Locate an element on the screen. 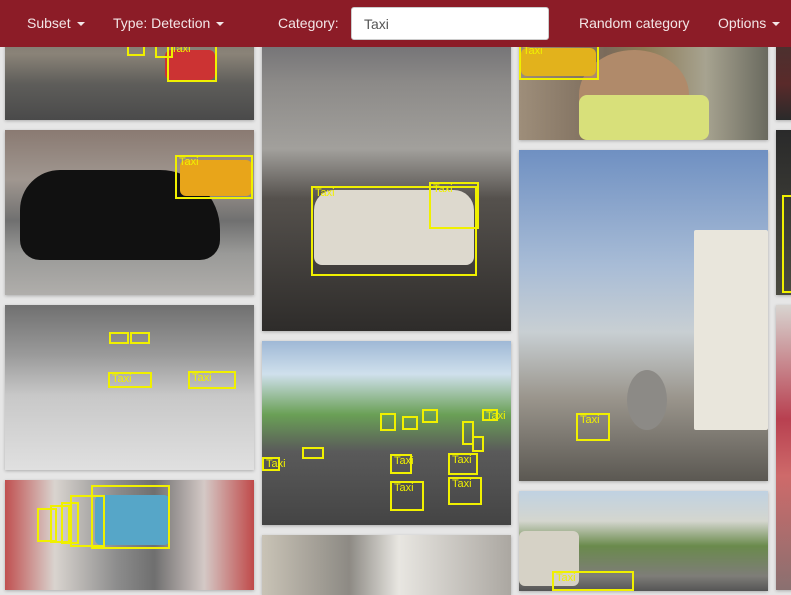 Image resolution: width=791 pixels, height=595 pixels. result-image-3: Taxi Taxi is located at coordinates (129, 387).